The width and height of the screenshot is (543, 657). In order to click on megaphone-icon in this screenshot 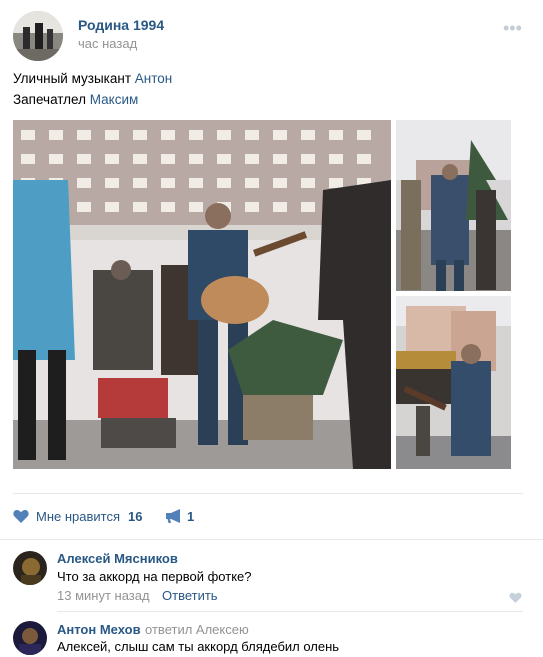, I will do `click(173, 516)`.